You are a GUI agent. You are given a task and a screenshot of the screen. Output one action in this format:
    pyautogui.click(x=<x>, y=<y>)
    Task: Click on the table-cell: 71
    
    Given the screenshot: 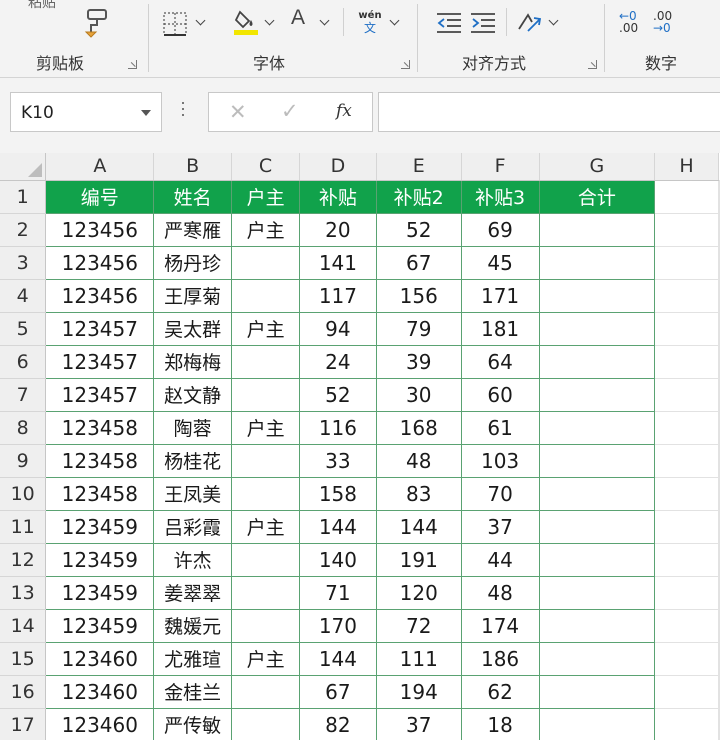 What is the action you would take?
    pyautogui.click(x=338, y=592)
    